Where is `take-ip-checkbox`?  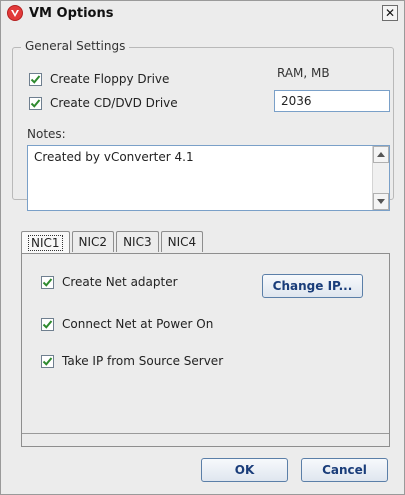
take-ip-checkbox is located at coordinates (47, 361).